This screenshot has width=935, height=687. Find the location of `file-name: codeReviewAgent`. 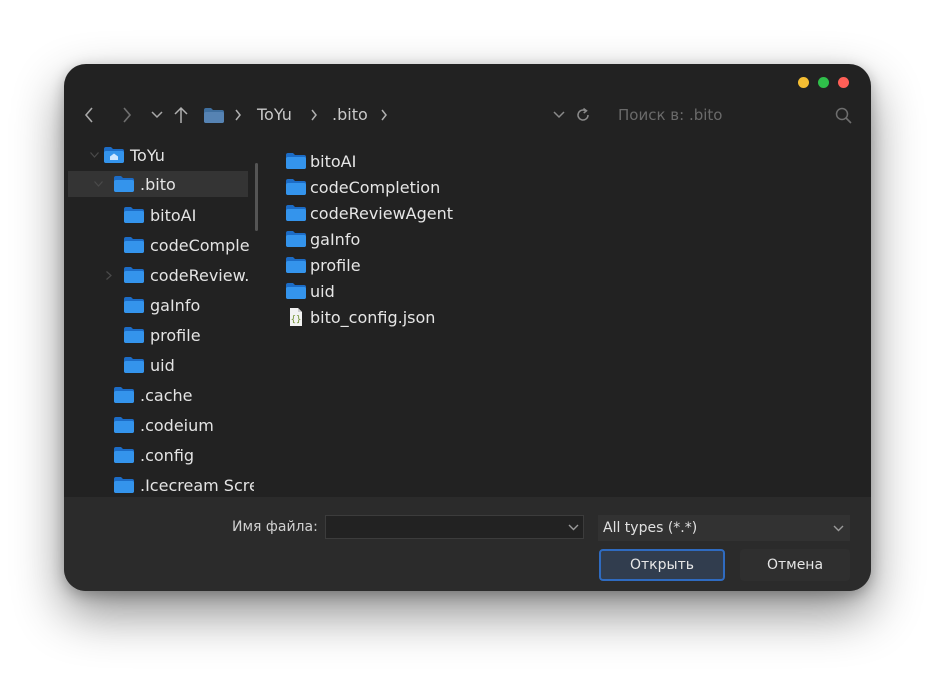

file-name: codeReviewAgent is located at coordinates (382, 213).